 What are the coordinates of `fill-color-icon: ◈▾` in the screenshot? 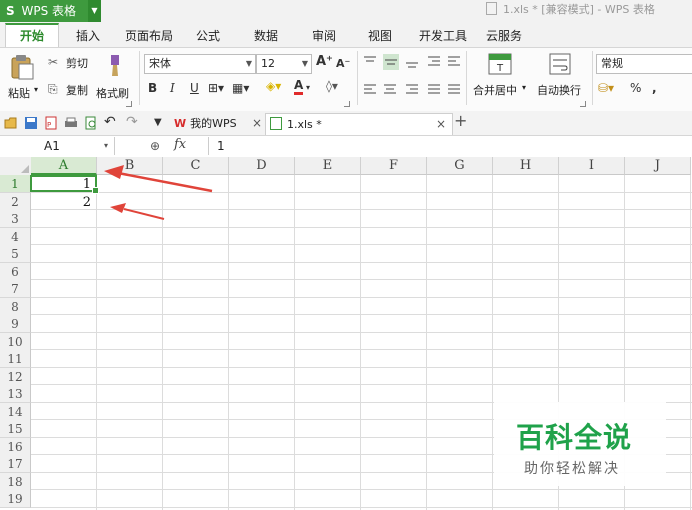 It's located at (273, 86).